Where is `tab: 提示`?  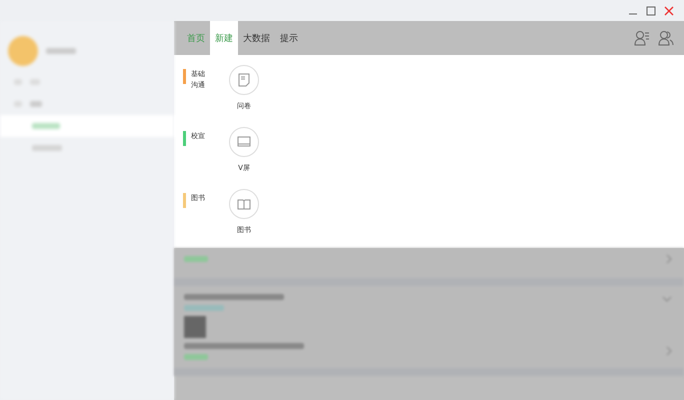 tab: 提示 is located at coordinates (289, 38).